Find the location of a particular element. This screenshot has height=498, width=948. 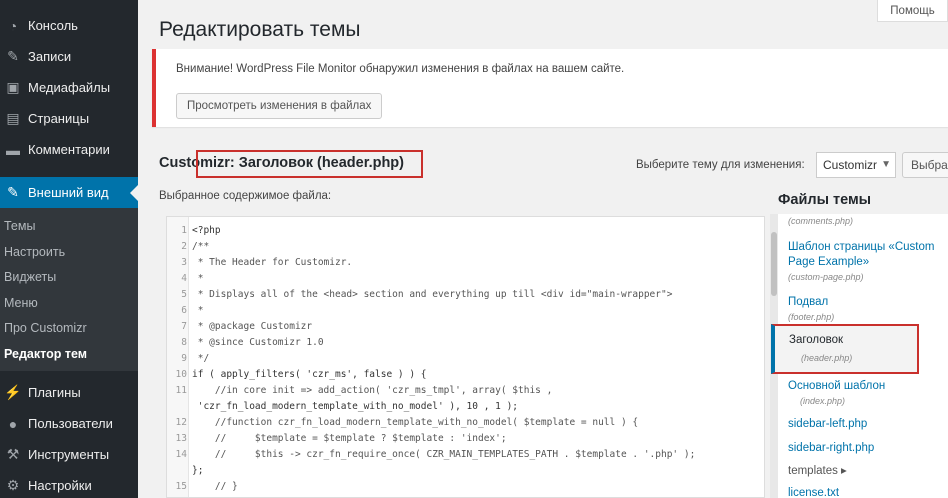

page-title: Редактировать темы is located at coordinates (260, 29).